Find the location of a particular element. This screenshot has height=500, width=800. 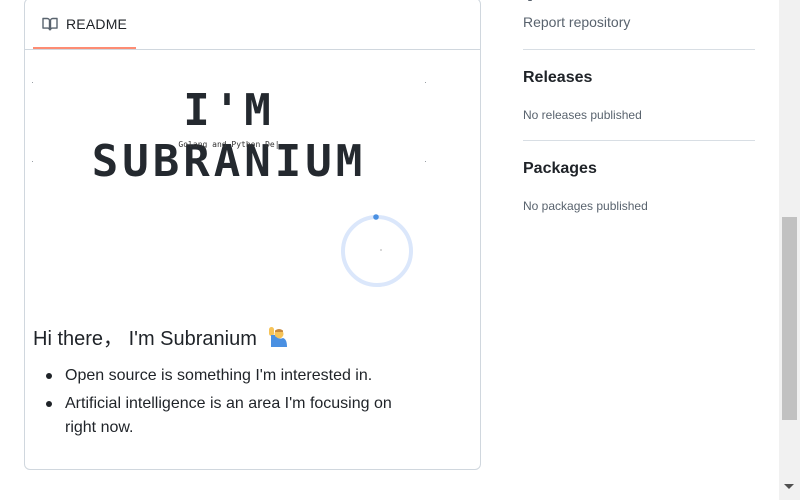

releases-empty-text: No releases published is located at coordinates (582, 115).